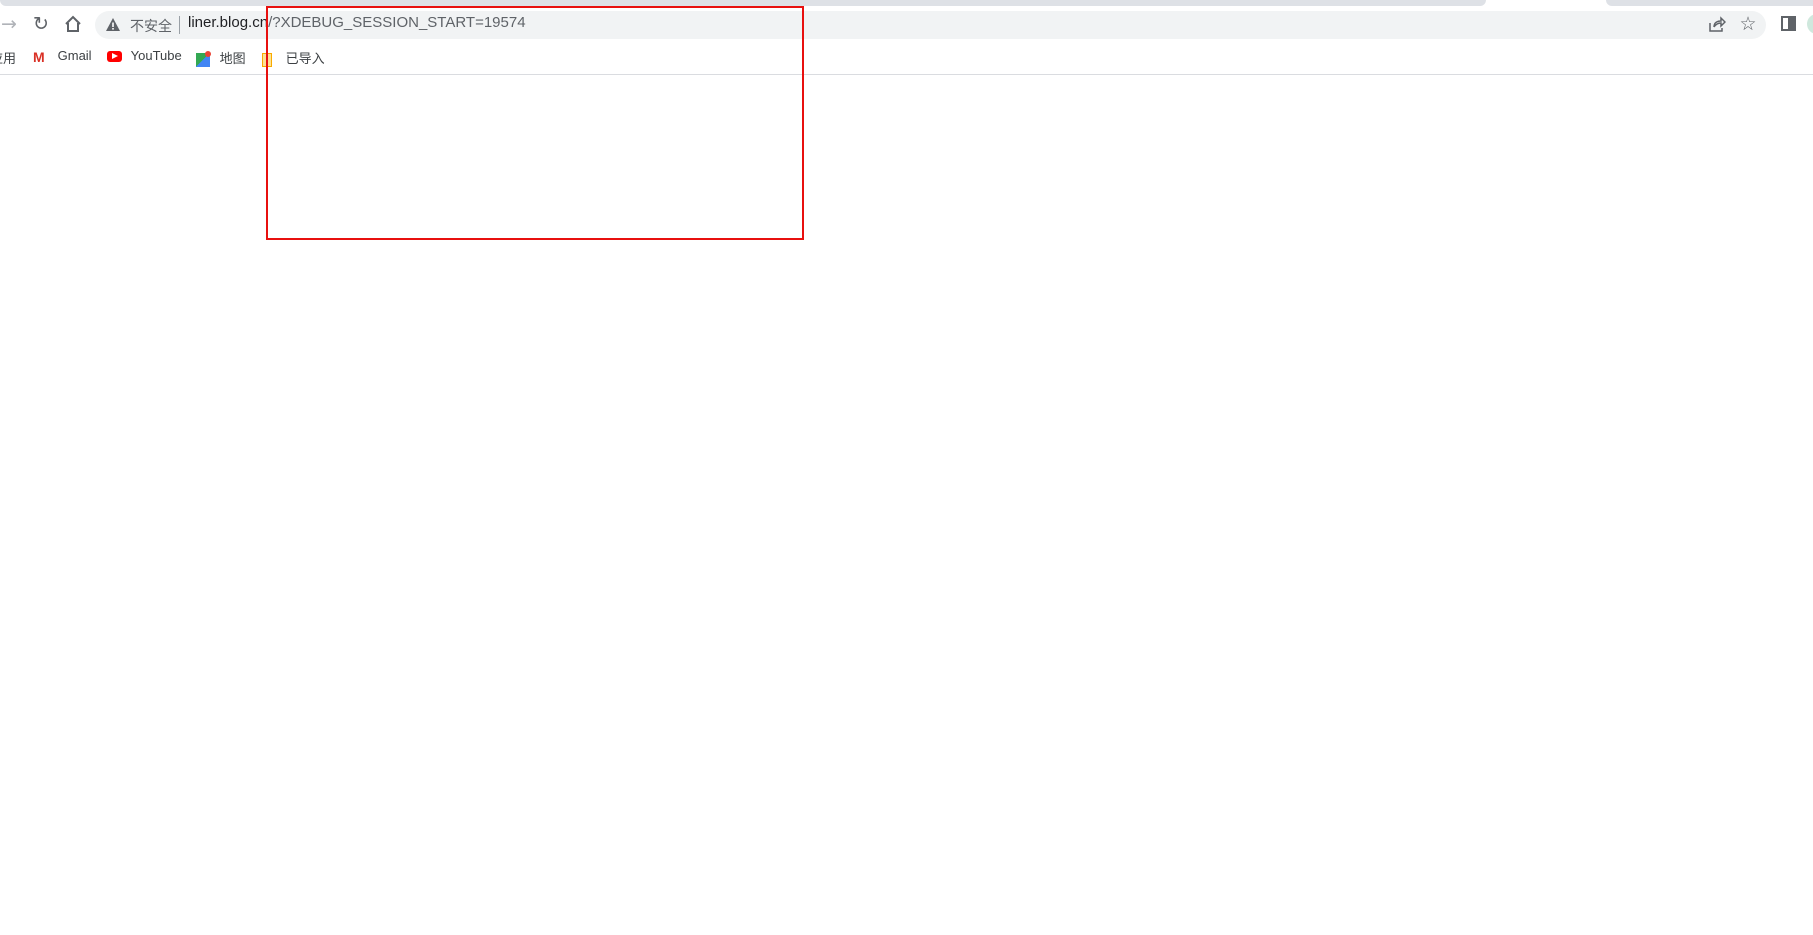  I want to click on maps-icon, so click(203, 58).